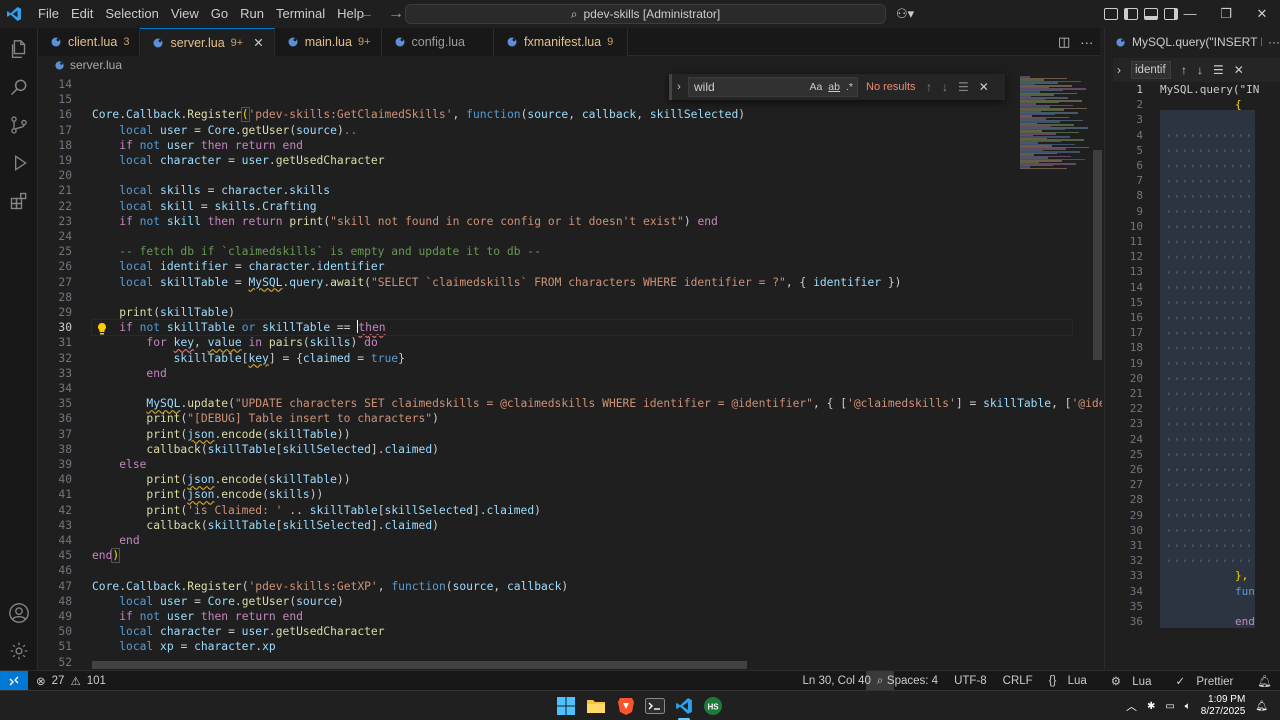 Image resolution: width=1280 pixels, height=720 pixels. Describe the element at coordinates (834, 87) in the screenshot. I see `match-word-toggle: ab` at that location.